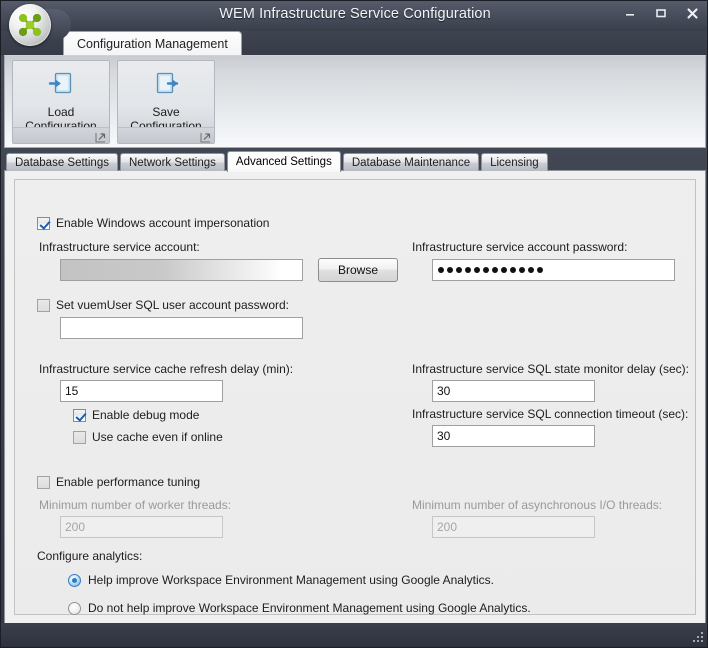 This screenshot has width=708, height=648. I want to click on tab-label: Database Maintenance, so click(411, 162).